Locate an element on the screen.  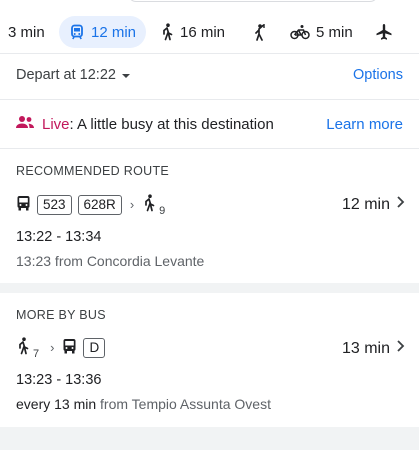
bike-icon is located at coordinates (300, 32).